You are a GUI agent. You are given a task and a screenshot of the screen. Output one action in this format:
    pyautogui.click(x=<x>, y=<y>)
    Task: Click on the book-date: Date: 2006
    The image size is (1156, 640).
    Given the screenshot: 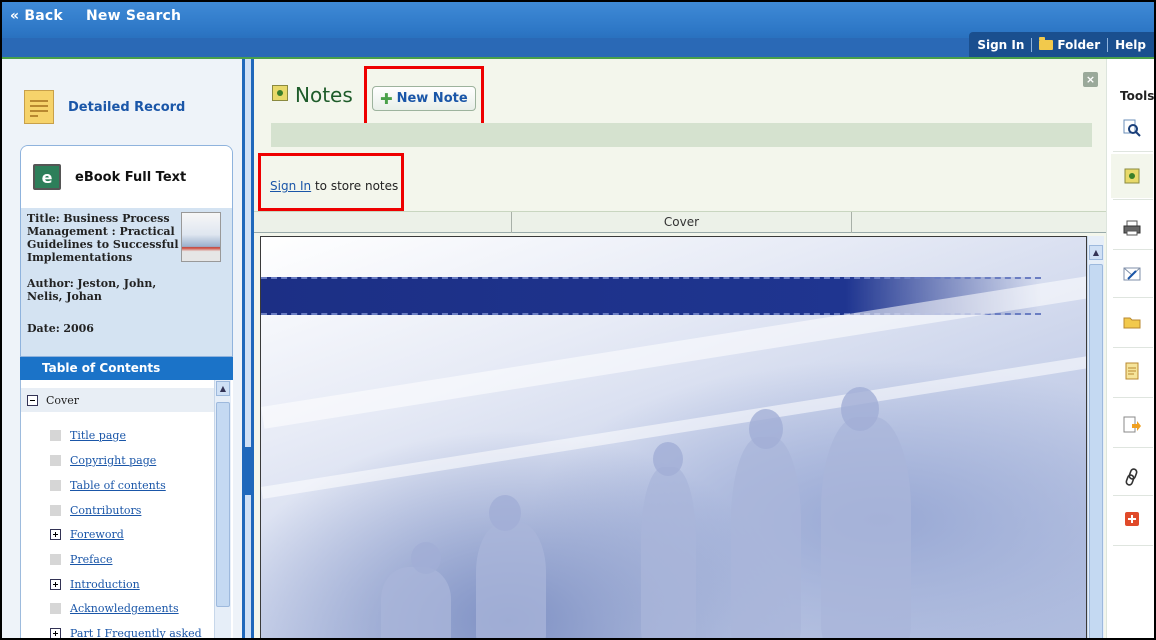 What is the action you would take?
    pyautogui.click(x=60, y=328)
    